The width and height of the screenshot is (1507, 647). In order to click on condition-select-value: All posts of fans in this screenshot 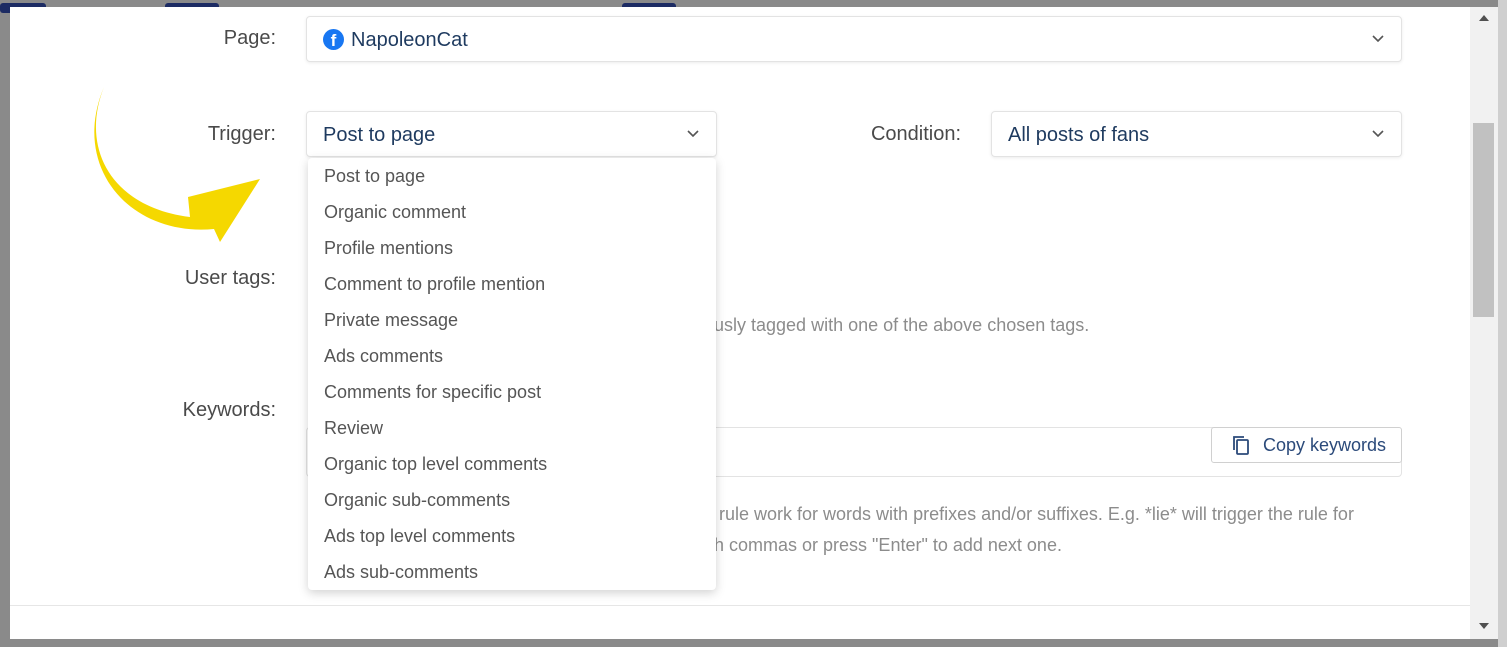, I will do `click(1079, 135)`.